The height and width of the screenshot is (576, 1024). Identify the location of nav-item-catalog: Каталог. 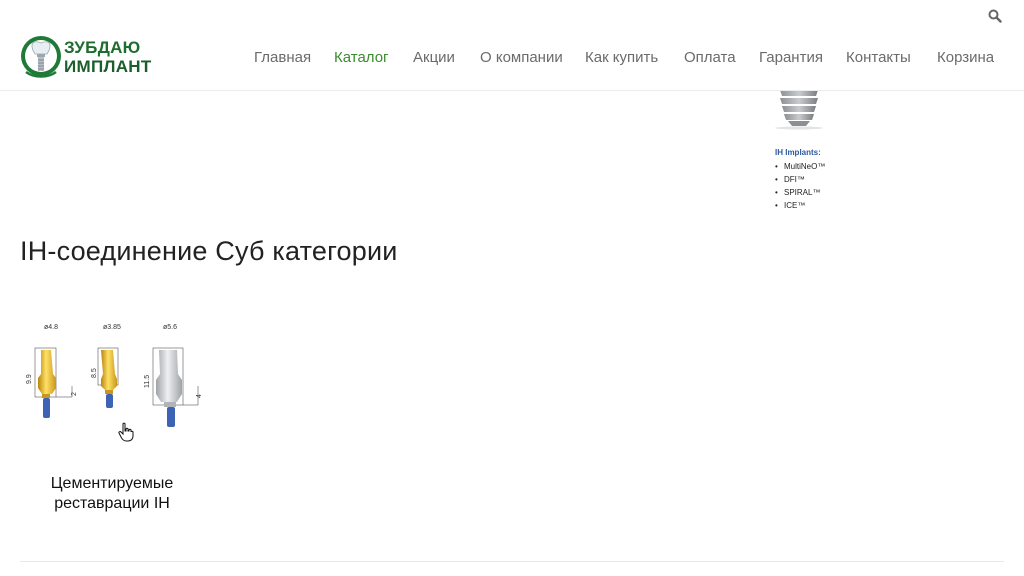
(361, 57).